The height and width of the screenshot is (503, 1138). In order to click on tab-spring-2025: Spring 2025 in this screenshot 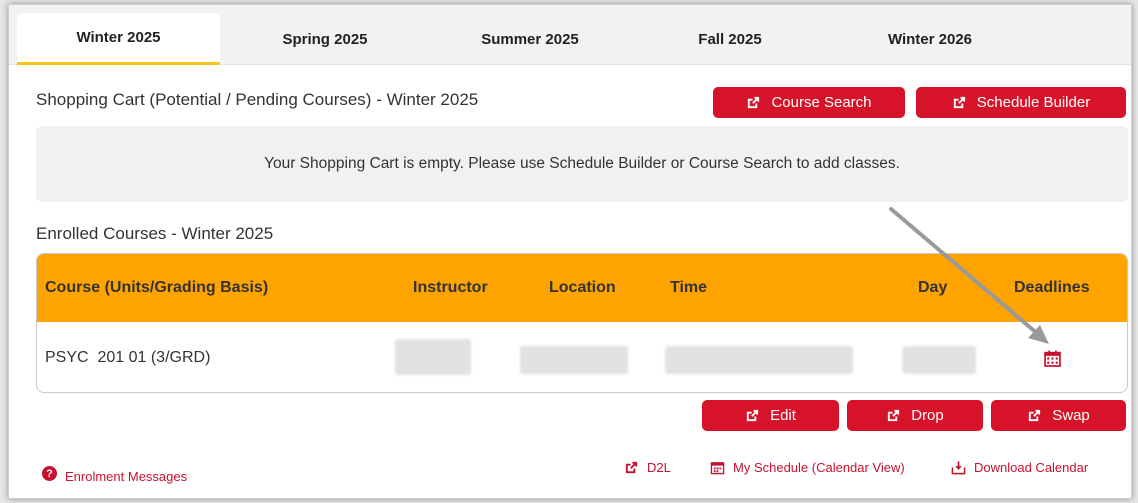, I will do `click(325, 39)`.